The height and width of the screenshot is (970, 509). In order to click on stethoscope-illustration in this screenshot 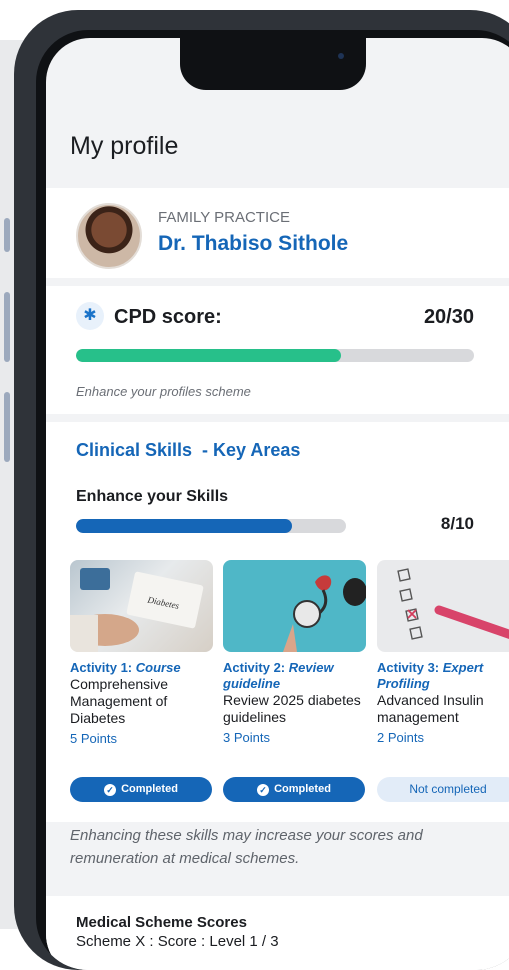, I will do `click(324, 613)`.